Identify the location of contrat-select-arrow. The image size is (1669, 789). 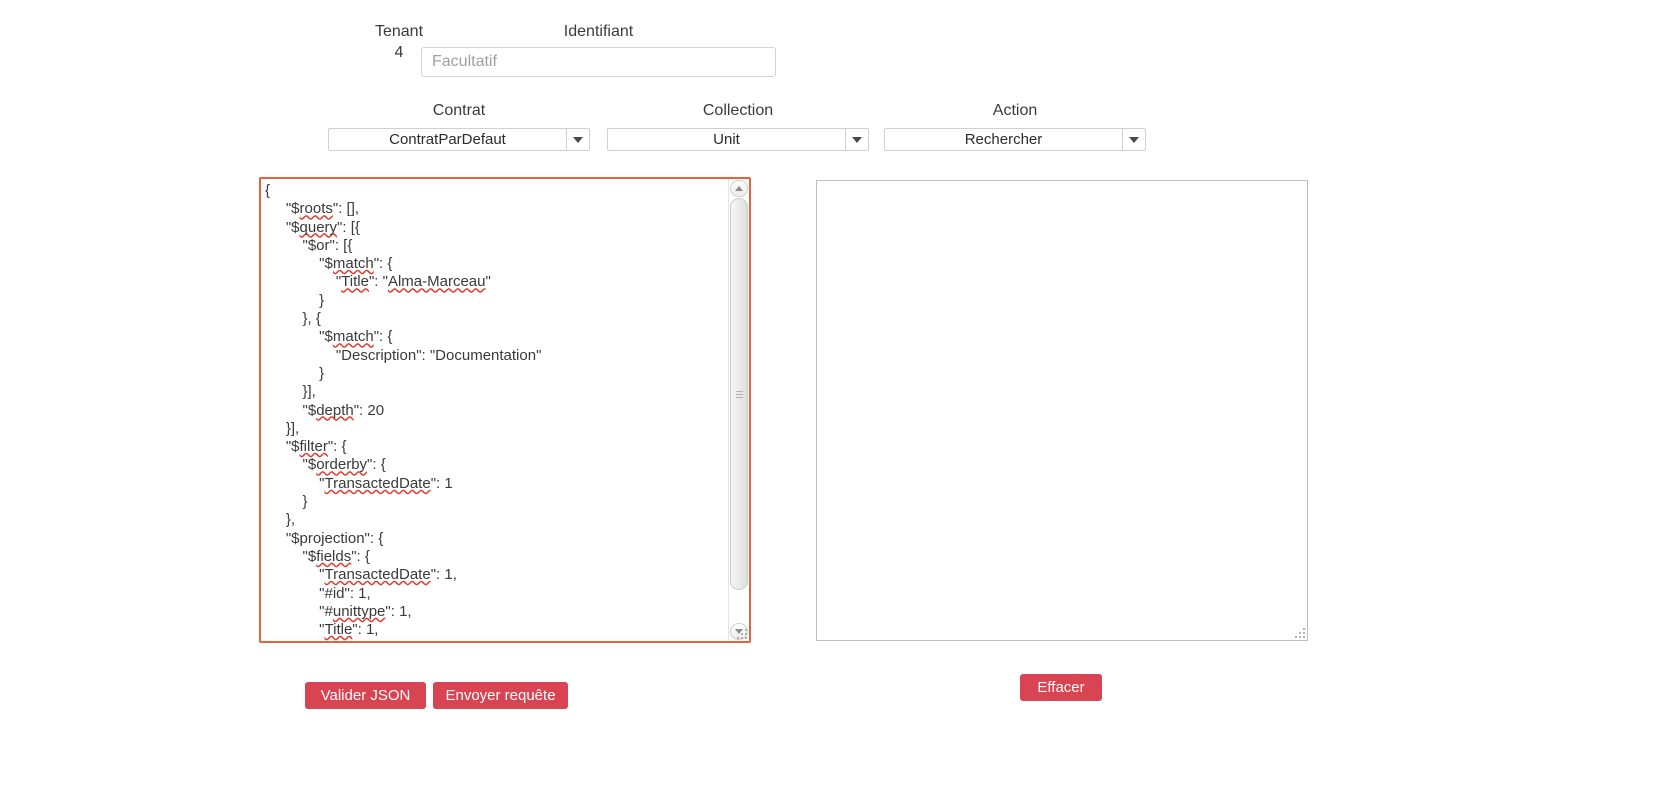
(578, 139).